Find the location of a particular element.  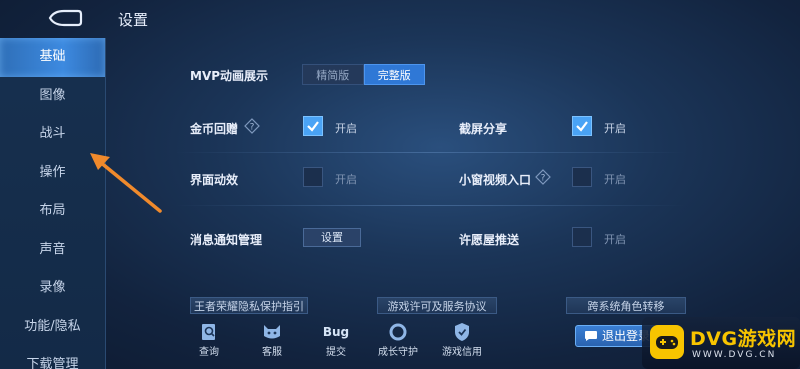

screenshot-share-checkbox is located at coordinates (582, 126).